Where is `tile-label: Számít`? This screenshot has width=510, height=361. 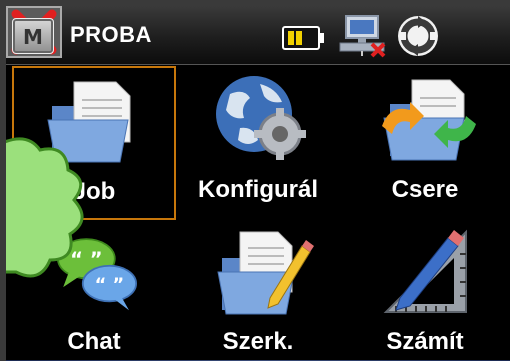
tile-label: Számít is located at coordinates (425, 341).